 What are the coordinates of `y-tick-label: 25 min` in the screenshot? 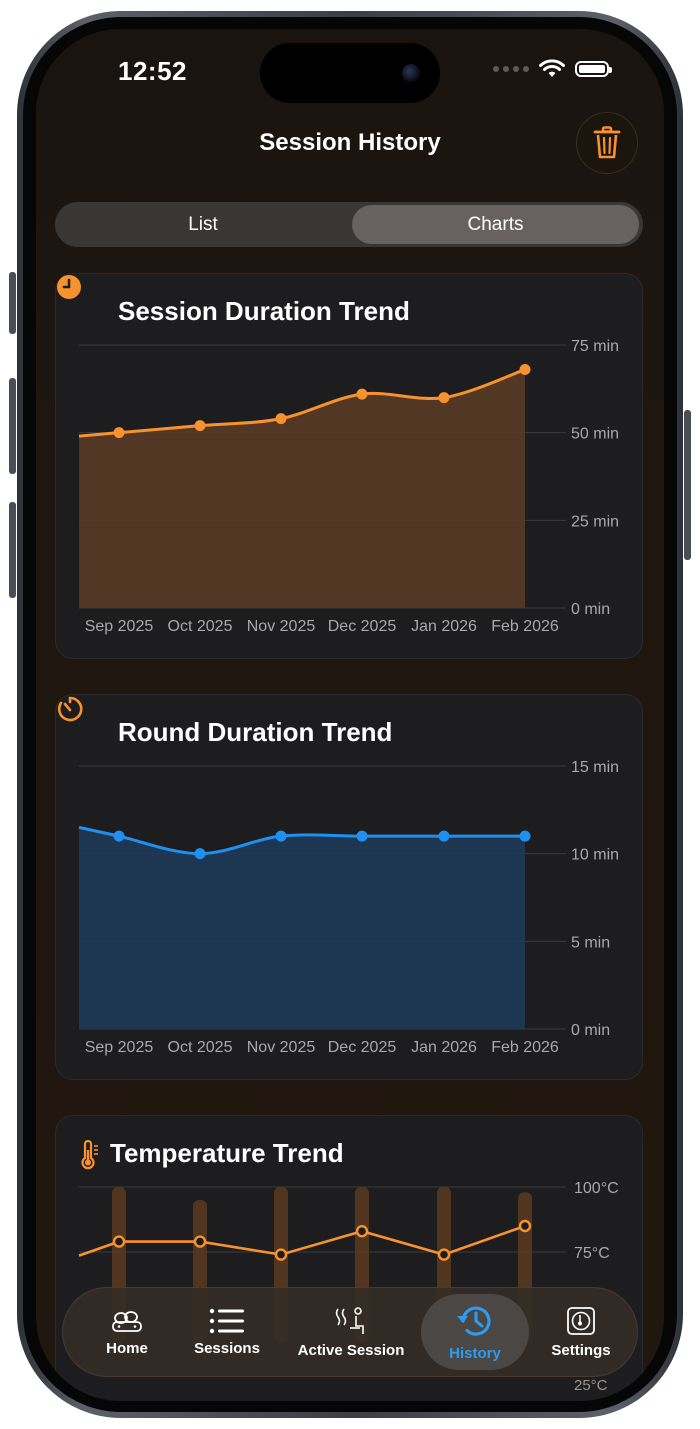 It's located at (595, 521).